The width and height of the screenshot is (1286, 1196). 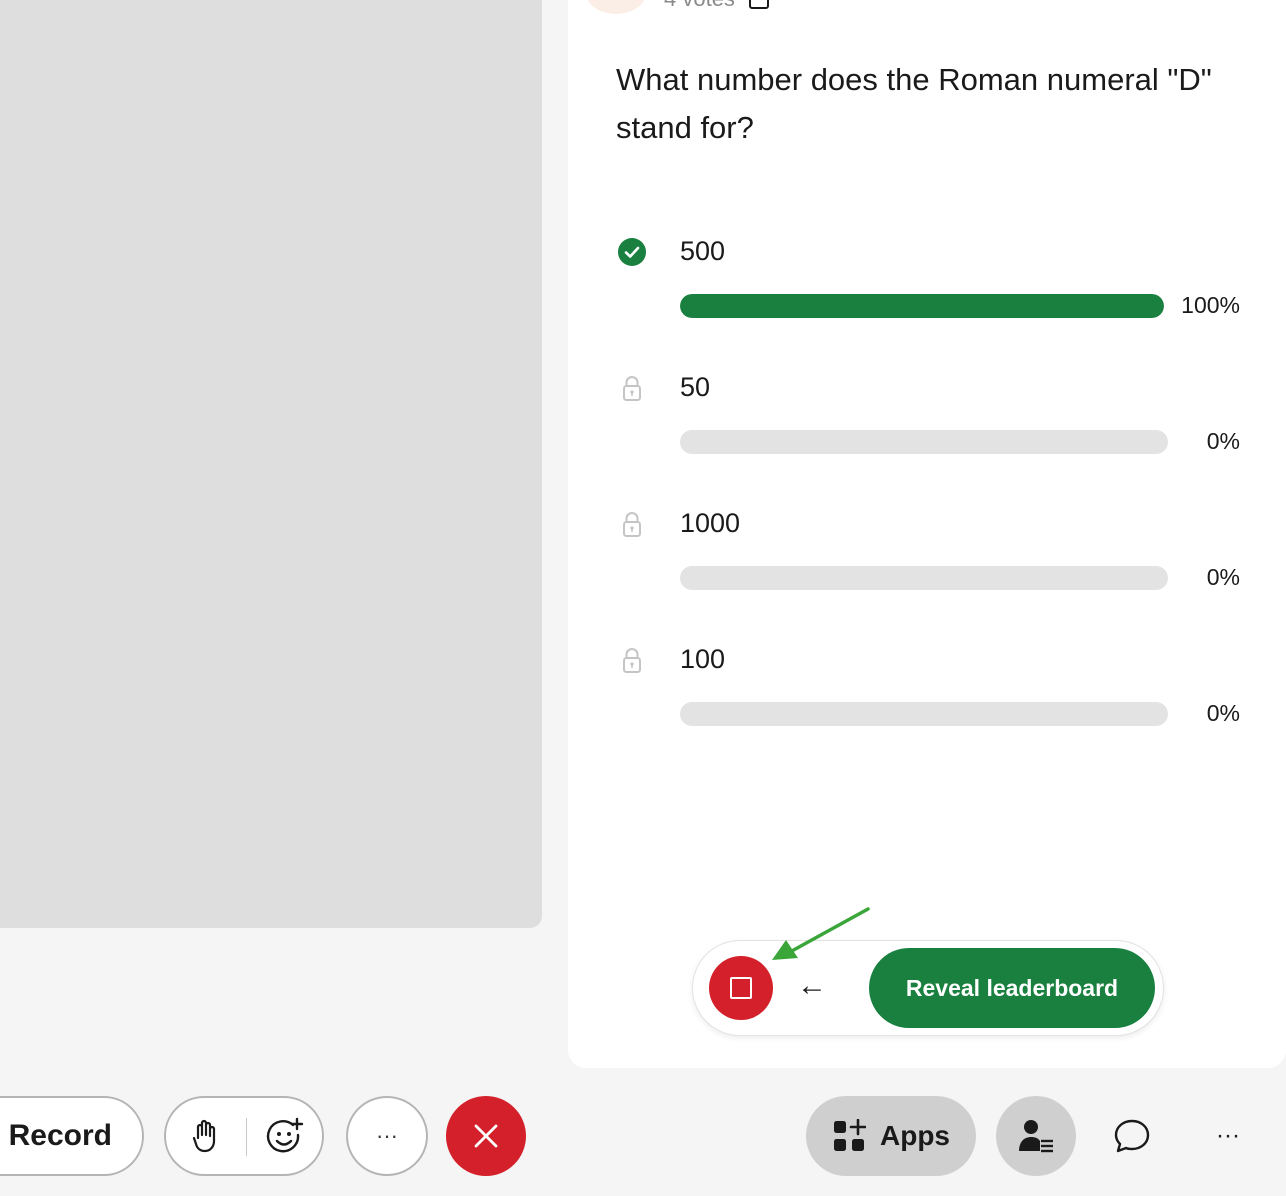 I want to click on option-label: 500, so click(x=703, y=251).